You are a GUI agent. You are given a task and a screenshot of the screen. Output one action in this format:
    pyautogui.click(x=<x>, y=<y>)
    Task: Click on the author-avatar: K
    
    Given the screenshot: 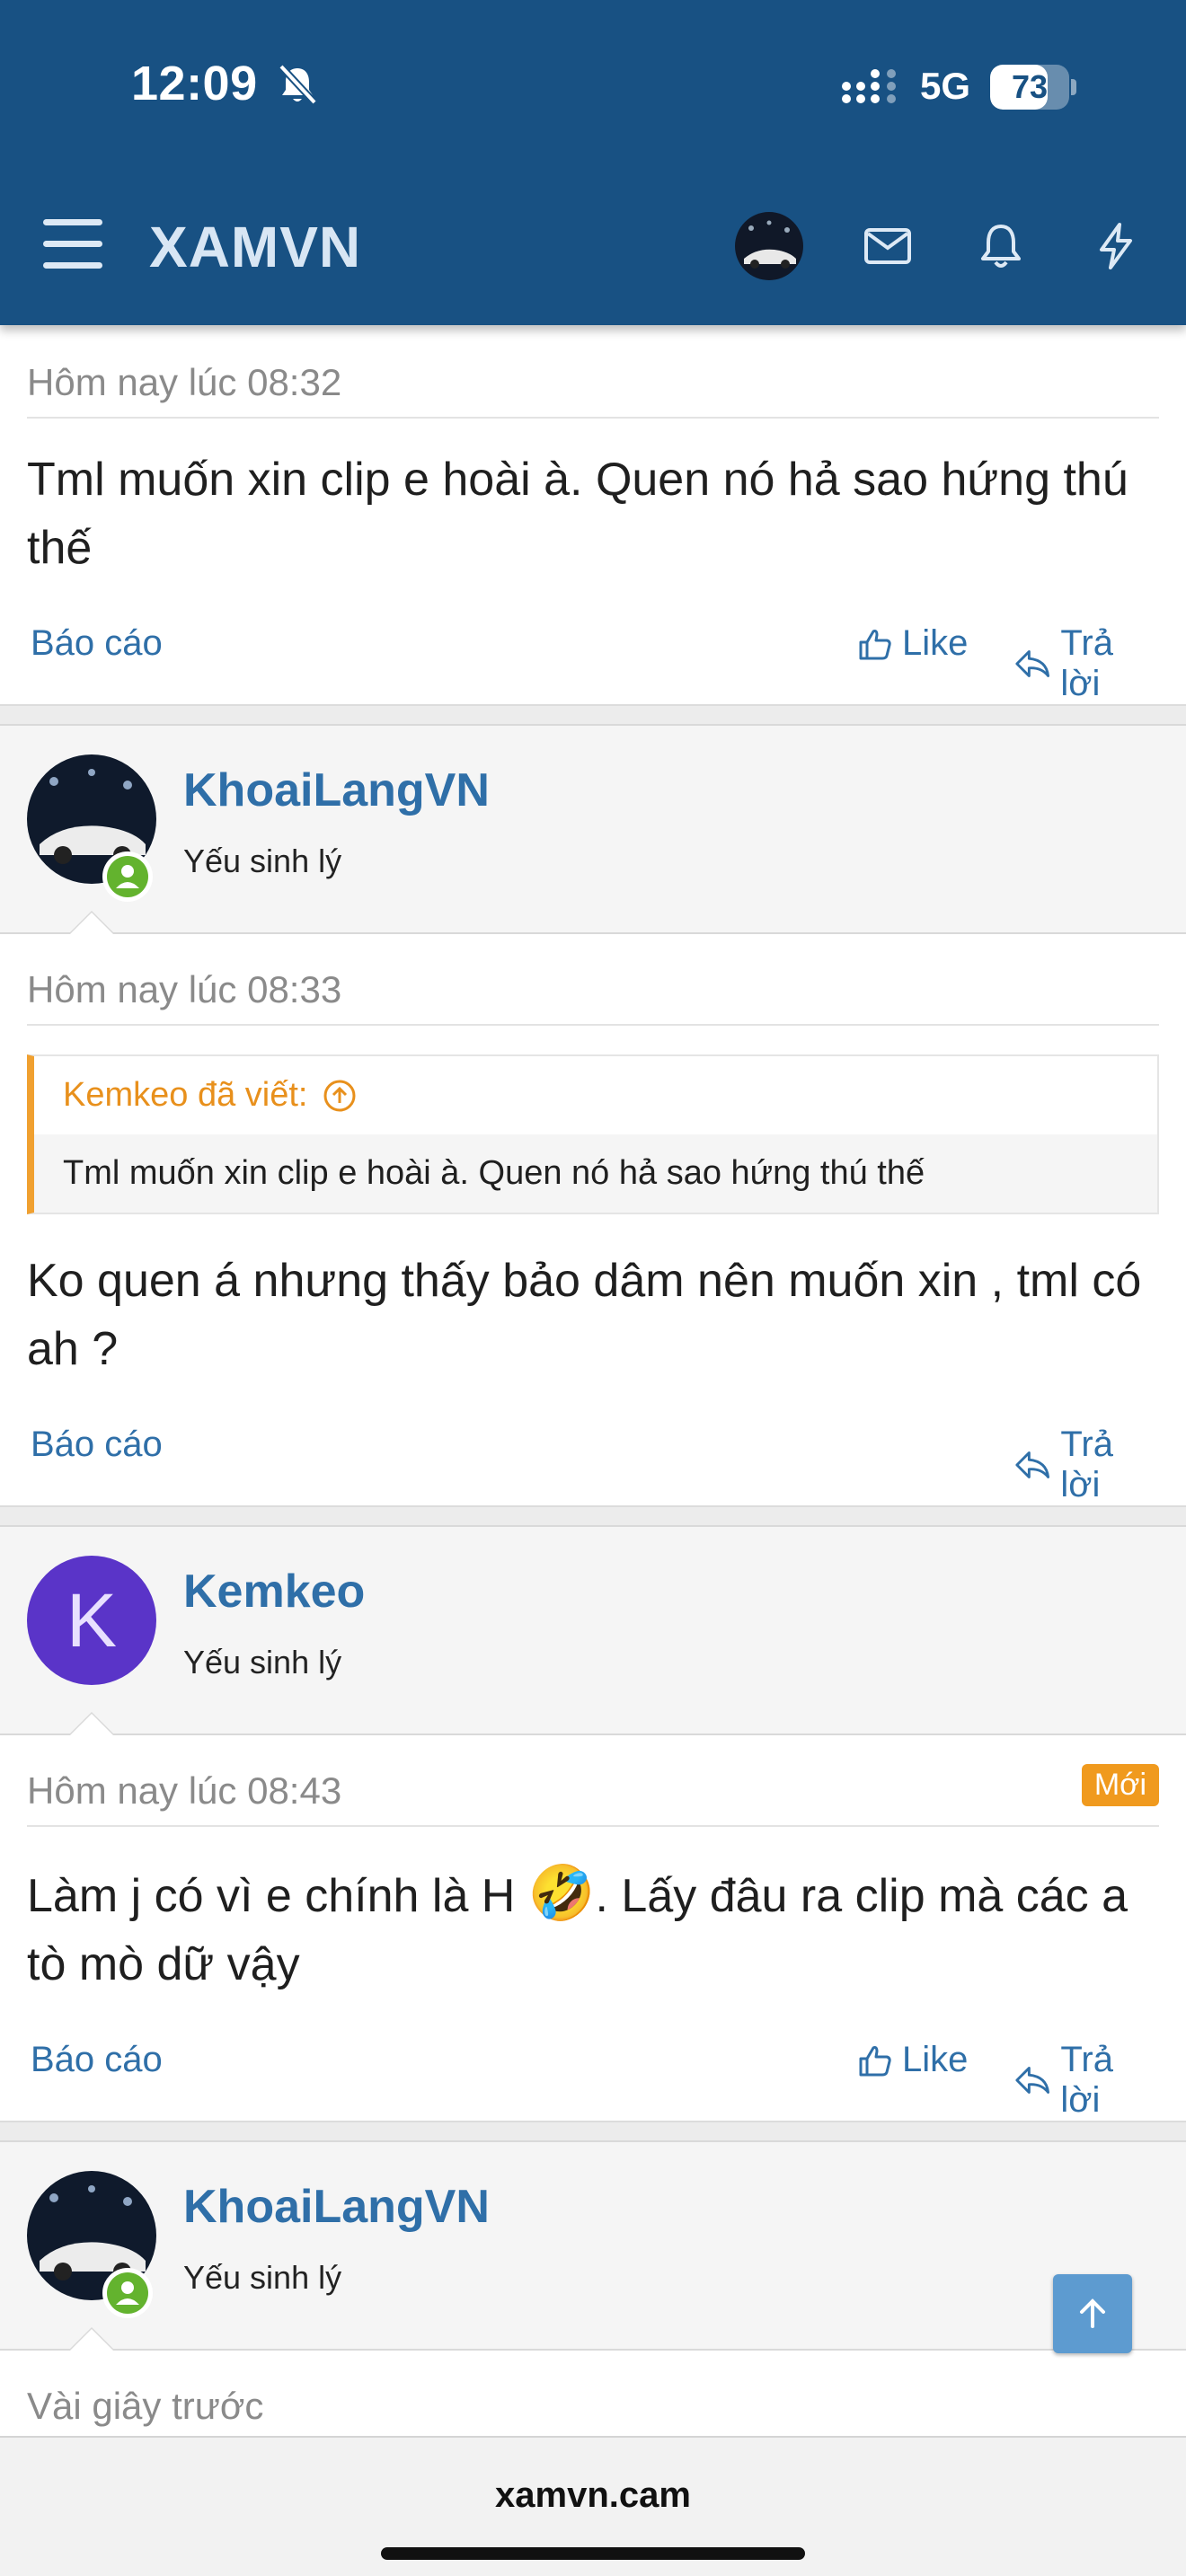 What is the action you would take?
    pyautogui.click(x=91, y=1620)
    